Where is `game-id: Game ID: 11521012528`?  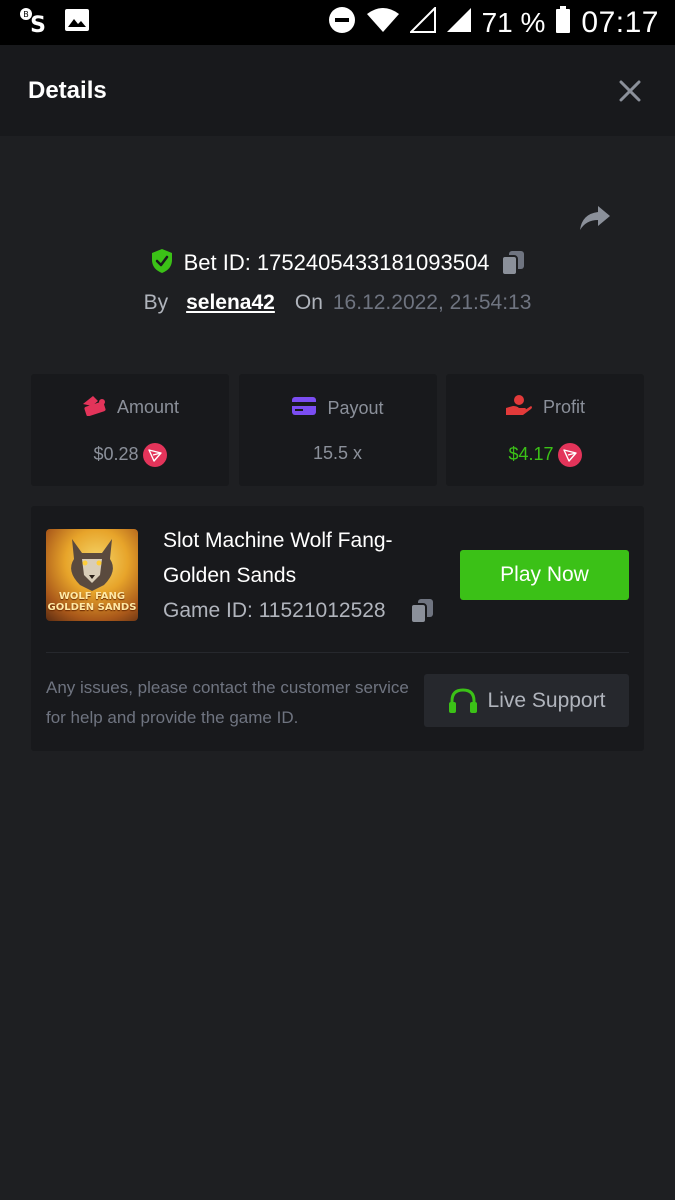
game-id: Game ID: 11521012528 is located at coordinates (274, 610).